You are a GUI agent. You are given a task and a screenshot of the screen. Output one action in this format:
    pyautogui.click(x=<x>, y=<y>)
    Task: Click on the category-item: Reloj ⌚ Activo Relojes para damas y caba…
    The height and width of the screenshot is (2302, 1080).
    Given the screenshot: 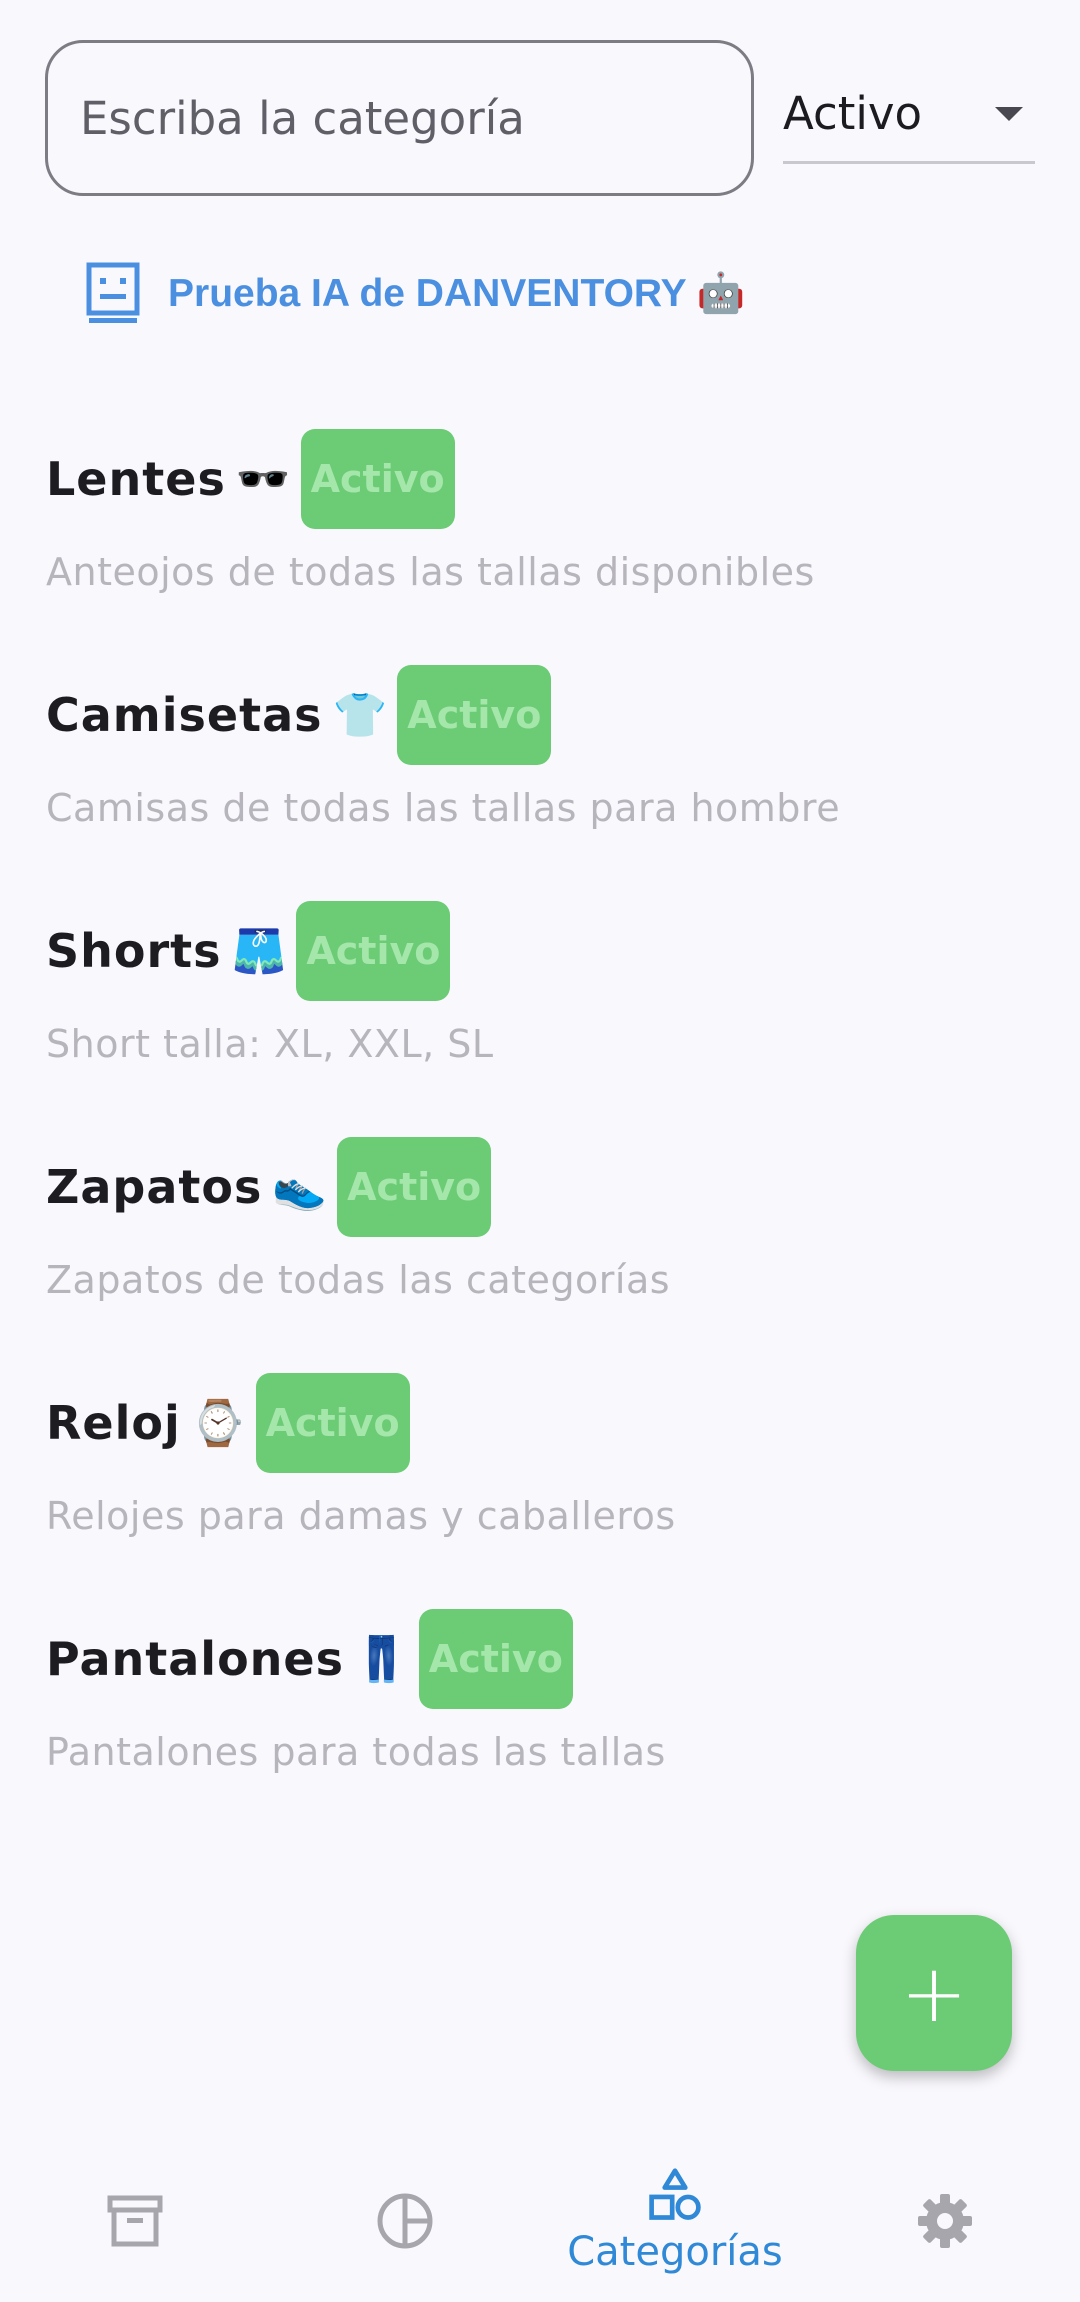 What is the action you would take?
    pyautogui.click(x=541, y=1482)
    